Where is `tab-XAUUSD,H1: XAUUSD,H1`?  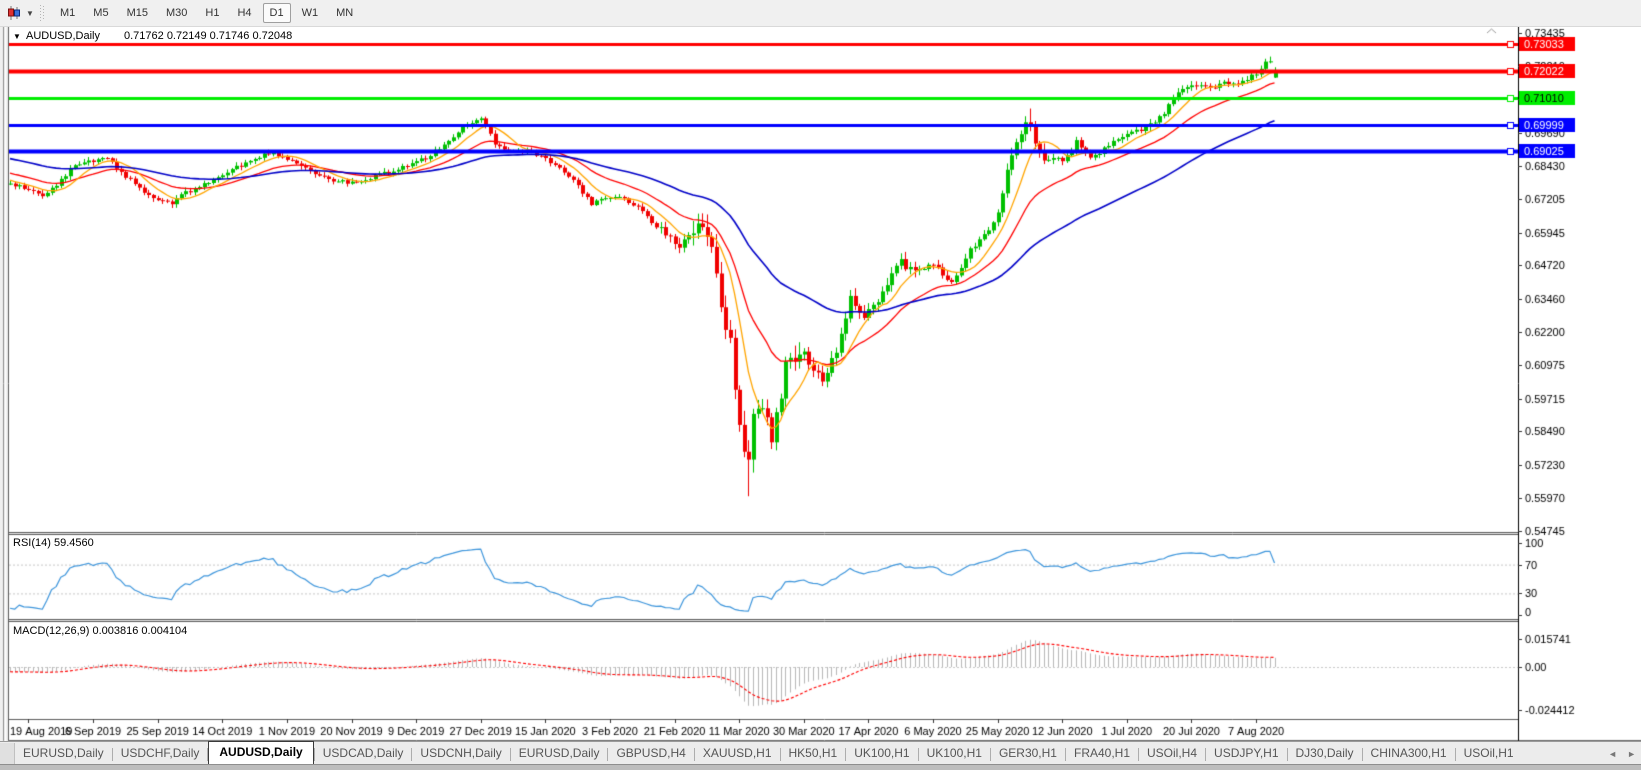
tab-XAUUSD,H1: XAUUSD,H1 is located at coordinates (737, 754).